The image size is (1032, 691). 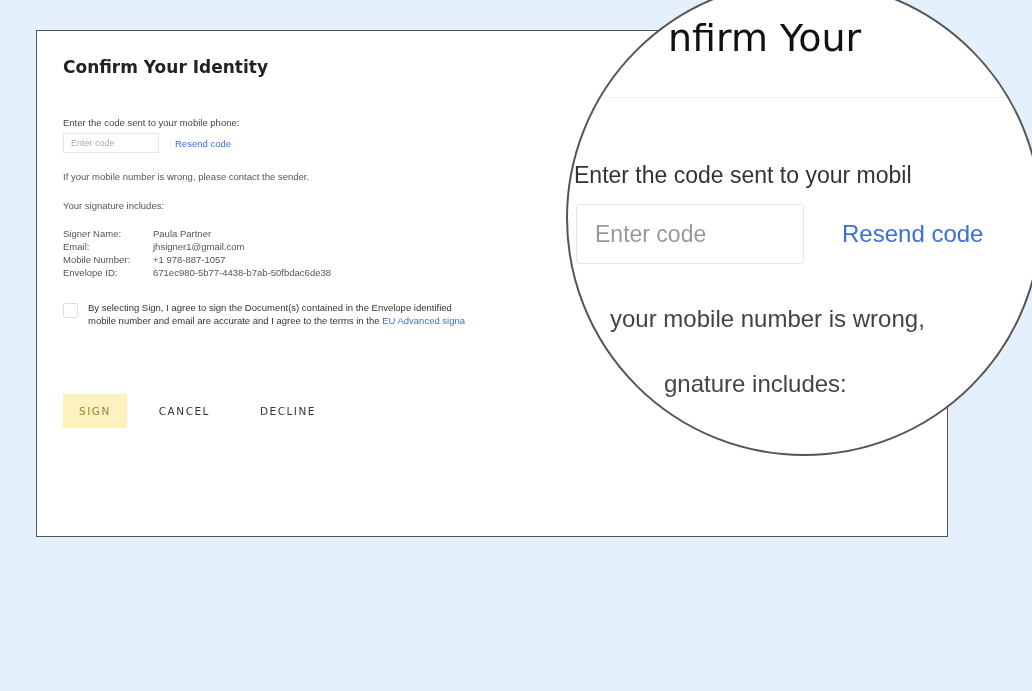 What do you see at coordinates (166, 67) in the screenshot?
I see `dialog-title: Confirm Your Identity` at bounding box center [166, 67].